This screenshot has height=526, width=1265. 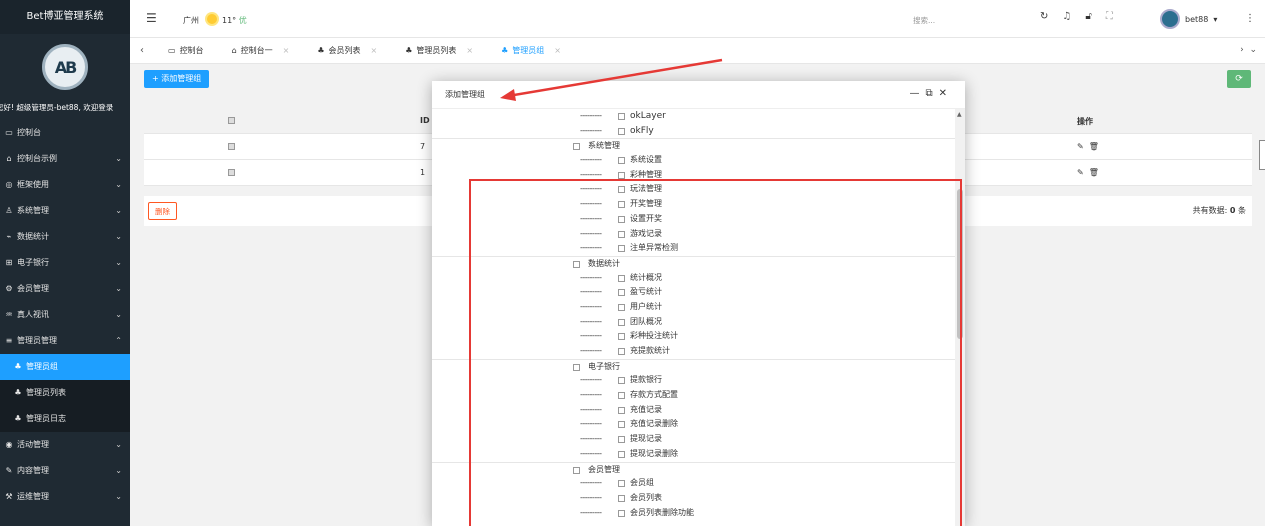 What do you see at coordinates (1242, 50) in the screenshot?
I see `tab-next-icon: ›` at bounding box center [1242, 50].